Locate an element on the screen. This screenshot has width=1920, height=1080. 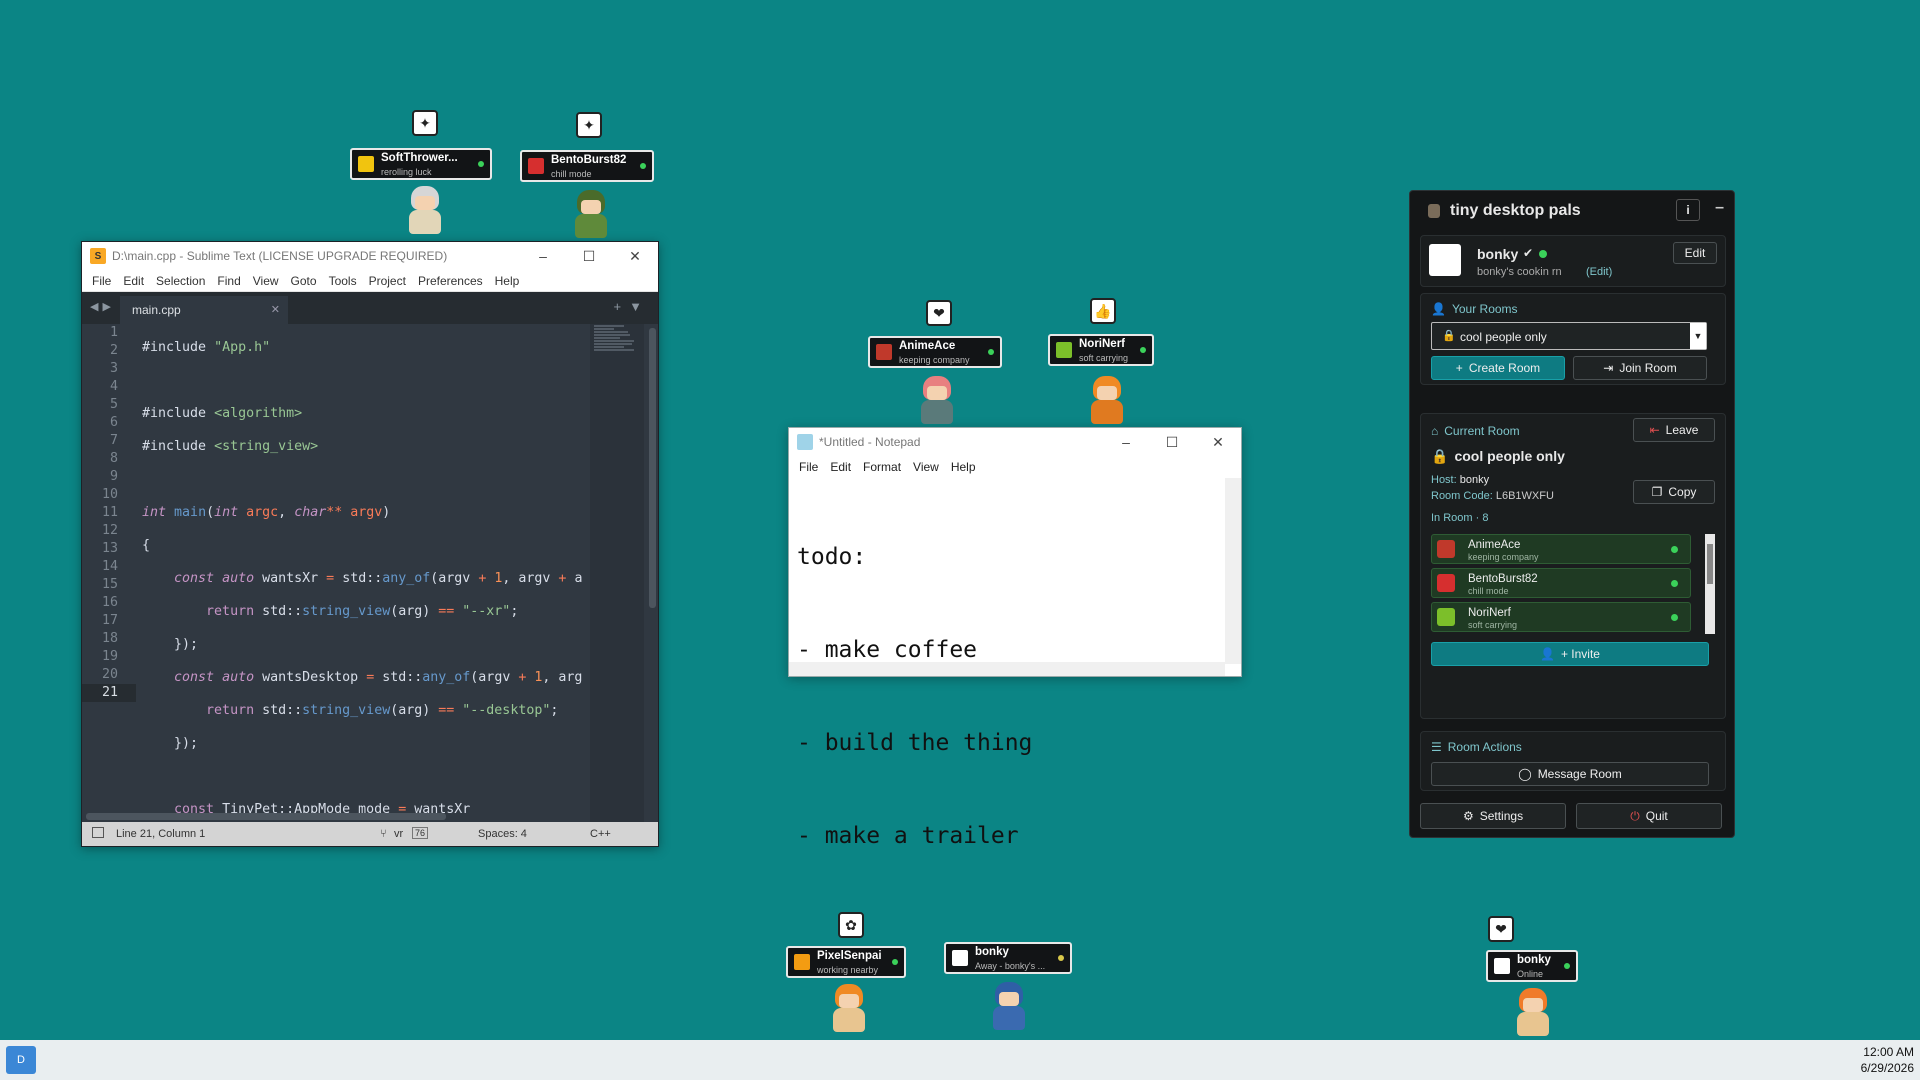
cursor-position: Line 21, Column 1 is located at coordinates (160, 834).